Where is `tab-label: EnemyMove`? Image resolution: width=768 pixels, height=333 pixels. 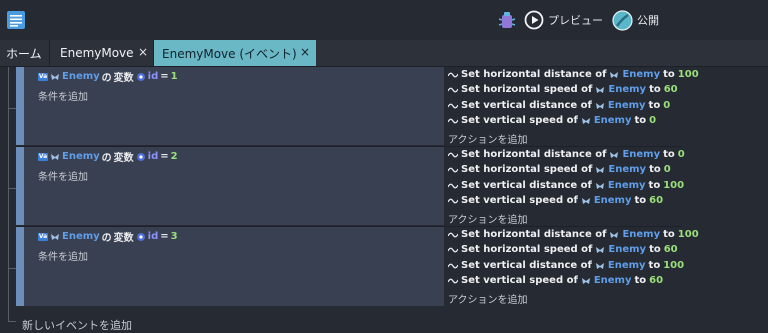 tab-label: EnemyMove is located at coordinates (97, 53).